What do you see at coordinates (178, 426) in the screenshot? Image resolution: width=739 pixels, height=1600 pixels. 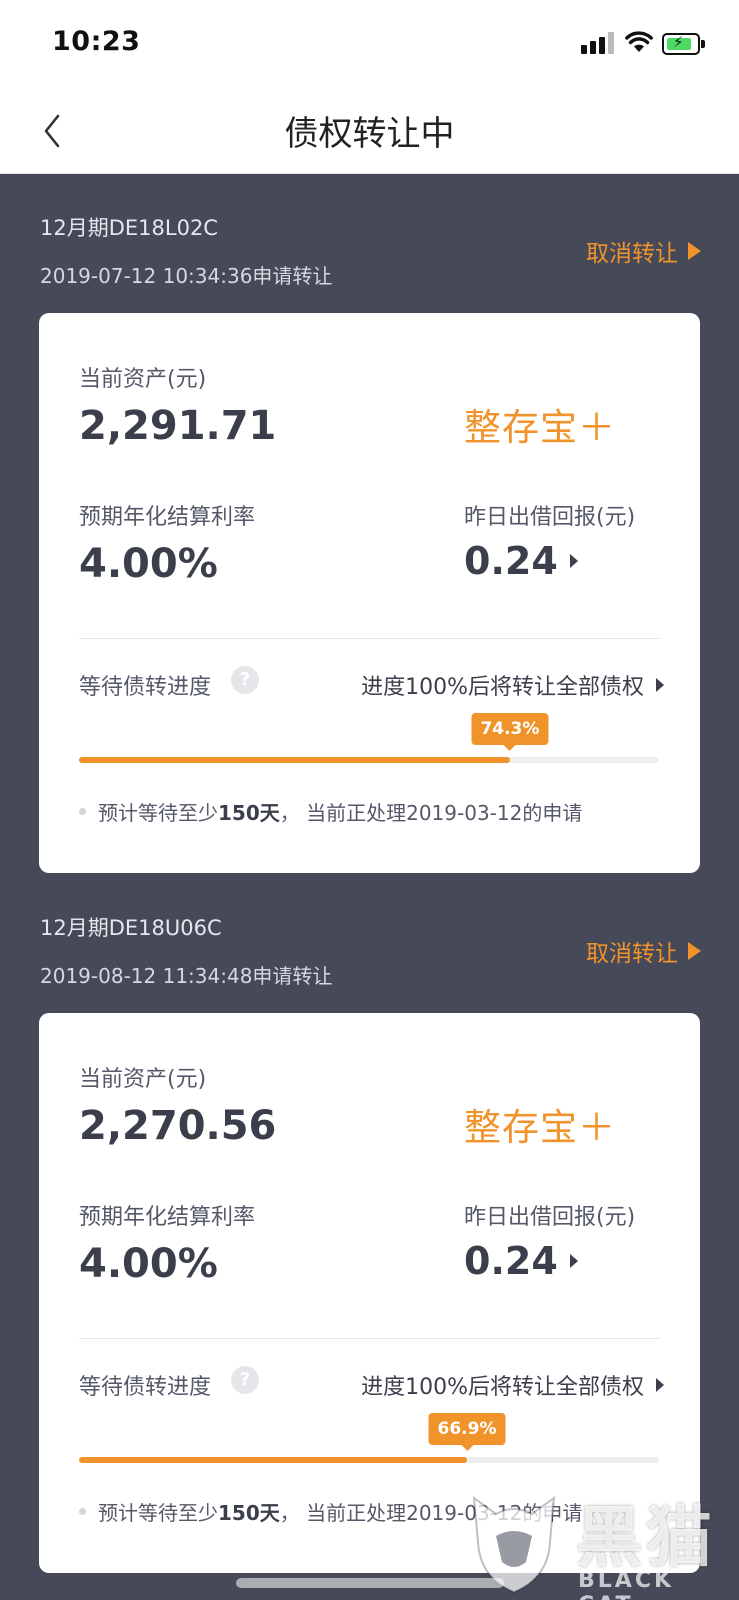 I see `asset-value: 2,291.71` at bounding box center [178, 426].